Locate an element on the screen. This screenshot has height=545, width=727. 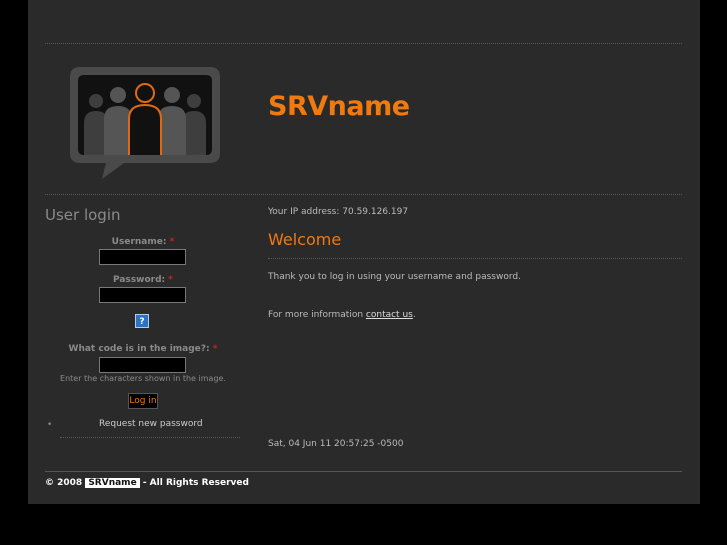
username-label-text: Username: is located at coordinates (139, 242).